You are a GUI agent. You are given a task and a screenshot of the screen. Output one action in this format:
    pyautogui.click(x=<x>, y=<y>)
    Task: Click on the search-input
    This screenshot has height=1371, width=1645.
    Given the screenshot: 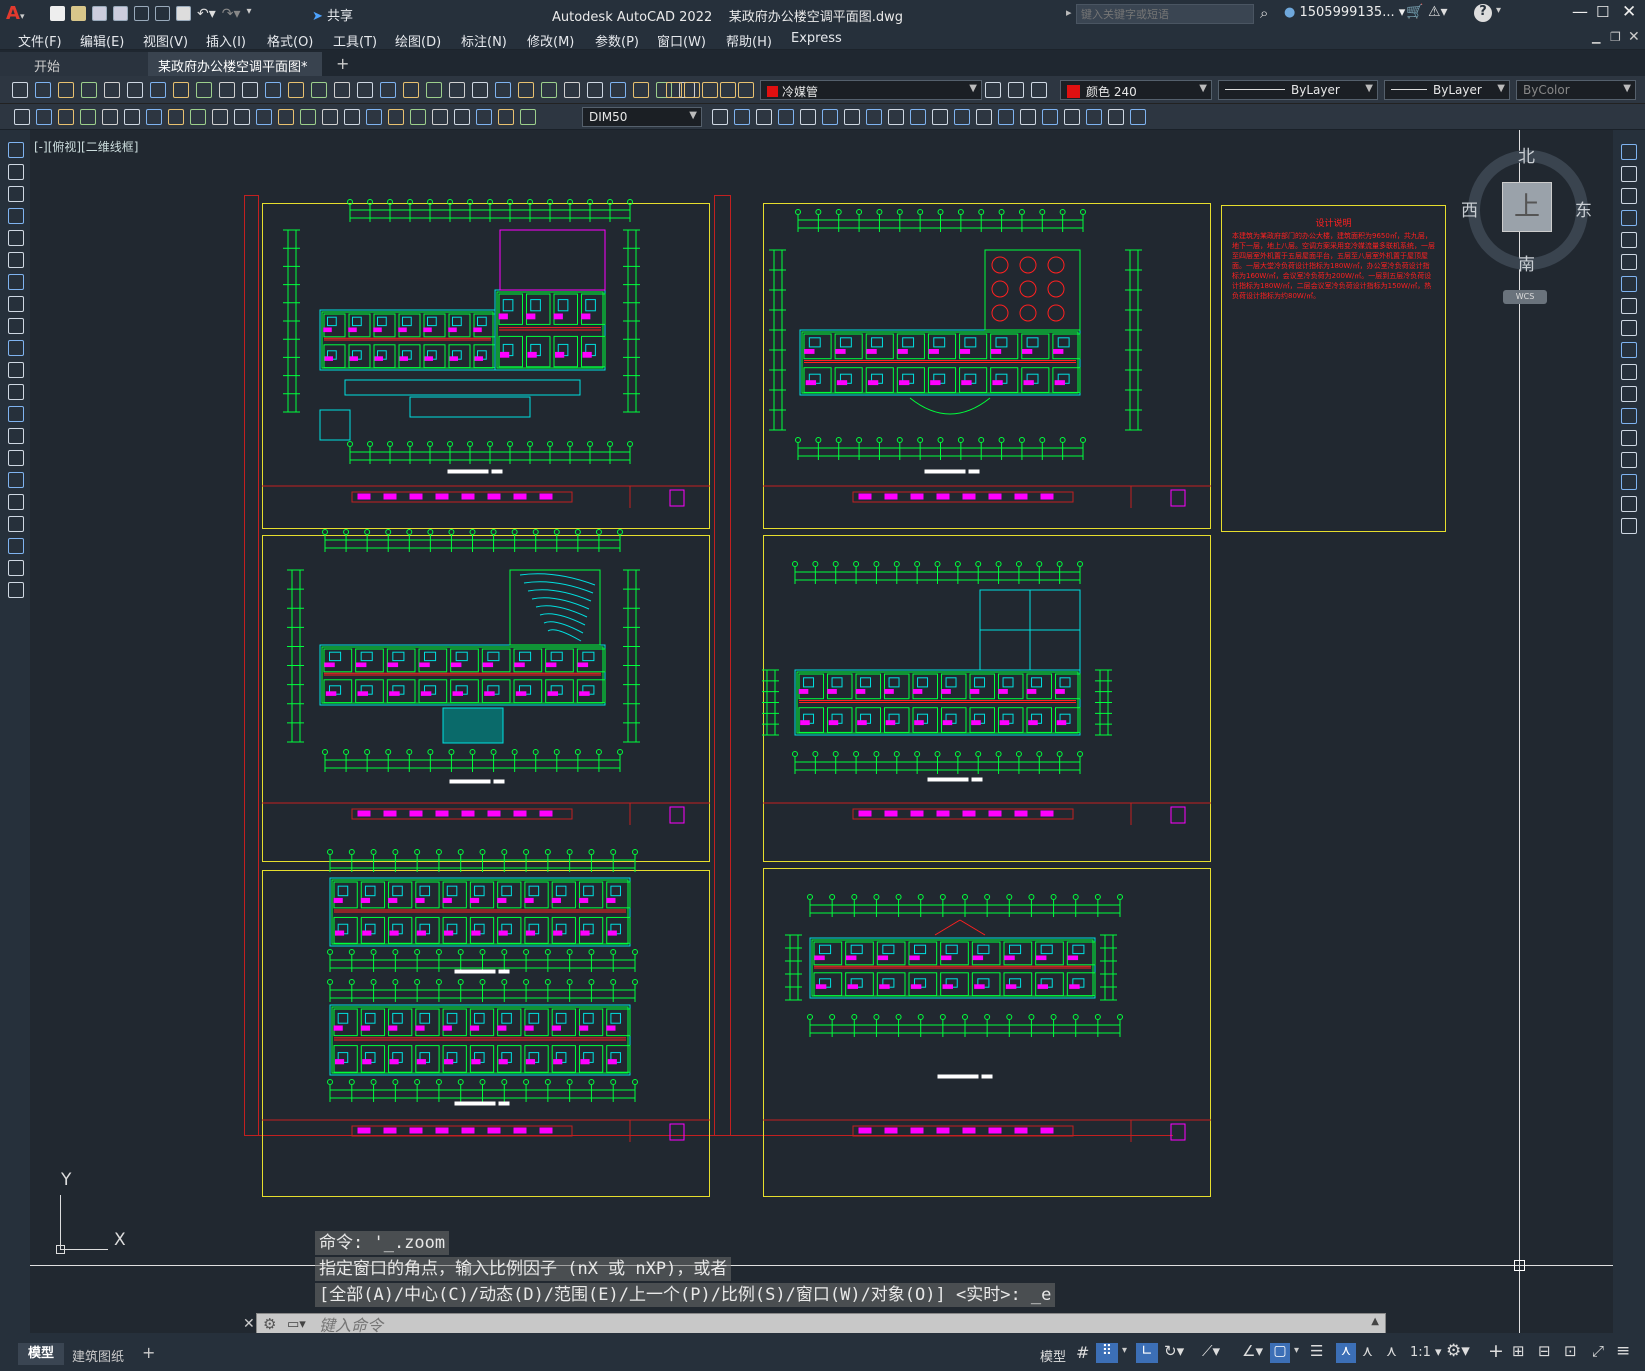 What is the action you would take?
    pyautogui.click(x=1165, y=14)
    